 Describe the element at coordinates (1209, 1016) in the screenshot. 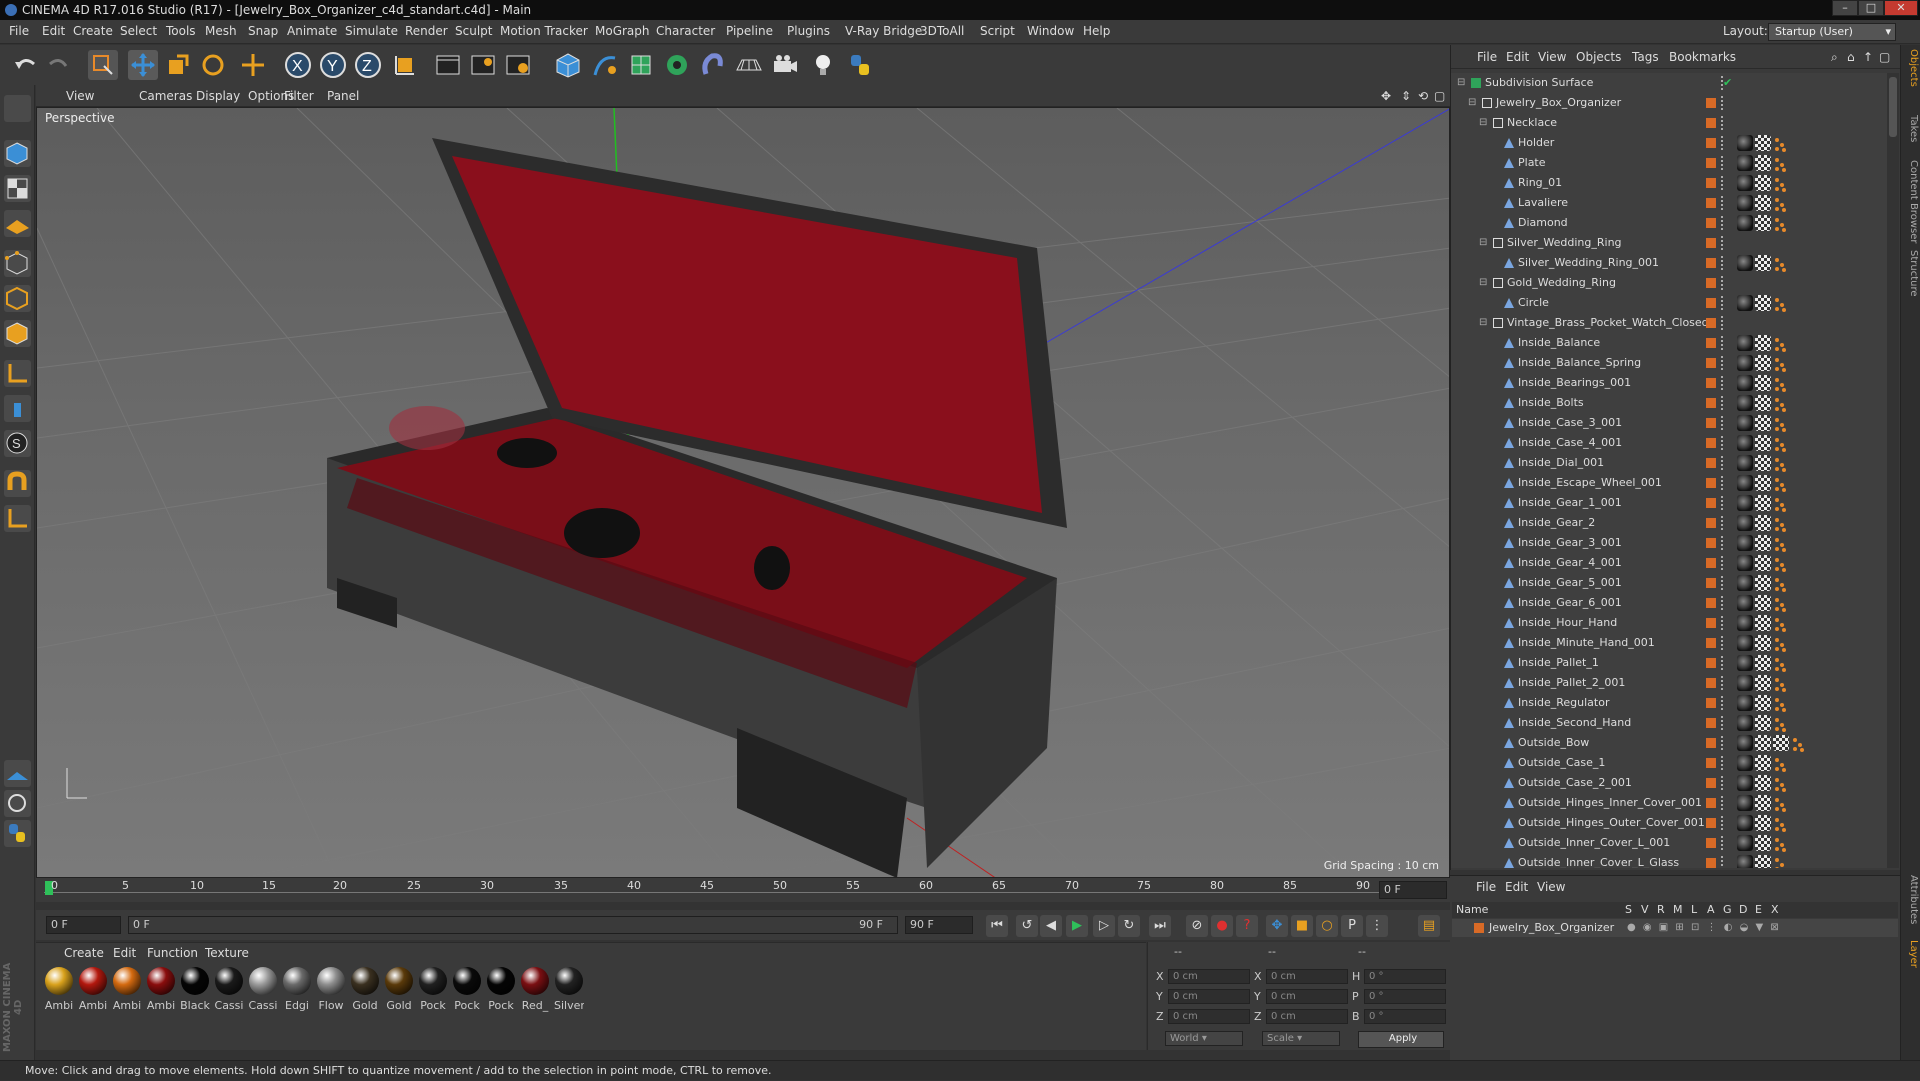

I see `position-z-field: 0 cm` at that location.